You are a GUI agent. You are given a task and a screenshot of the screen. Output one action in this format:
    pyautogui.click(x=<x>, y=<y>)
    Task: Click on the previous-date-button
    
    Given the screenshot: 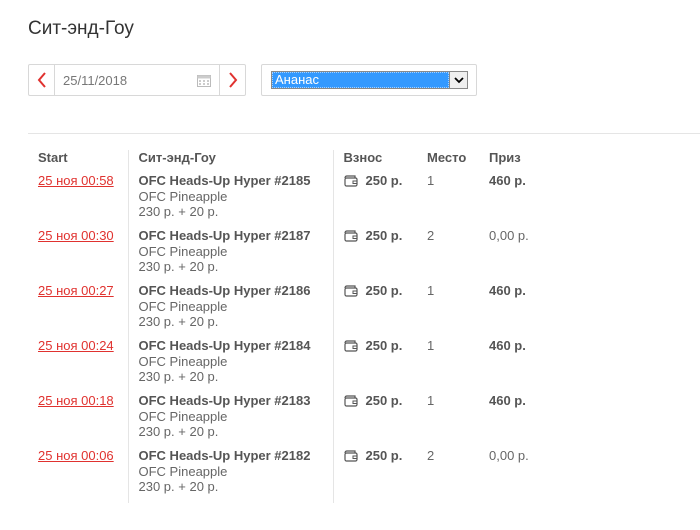 What is the action you would take?
    pyautogui.click(x=42, y=80)
    